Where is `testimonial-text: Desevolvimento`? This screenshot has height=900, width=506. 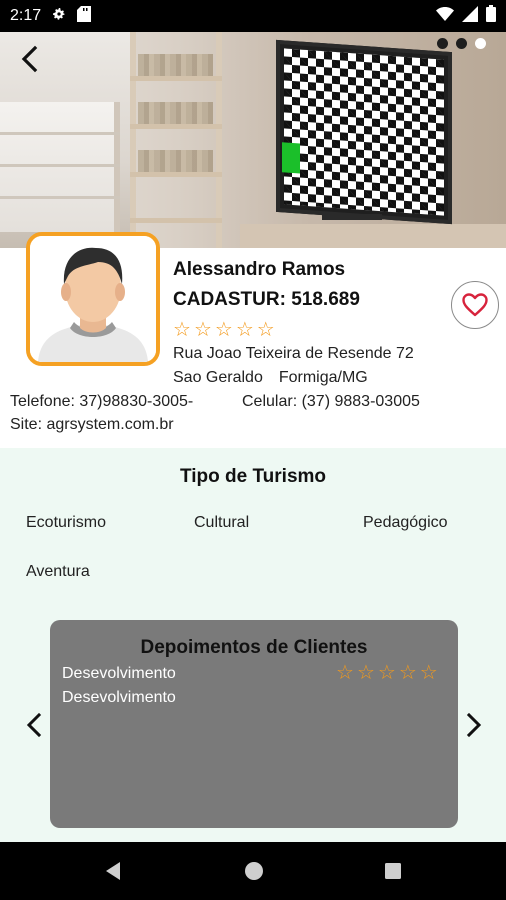
testimonial-text: Desevolvimento is located at coordinates (119, 673).